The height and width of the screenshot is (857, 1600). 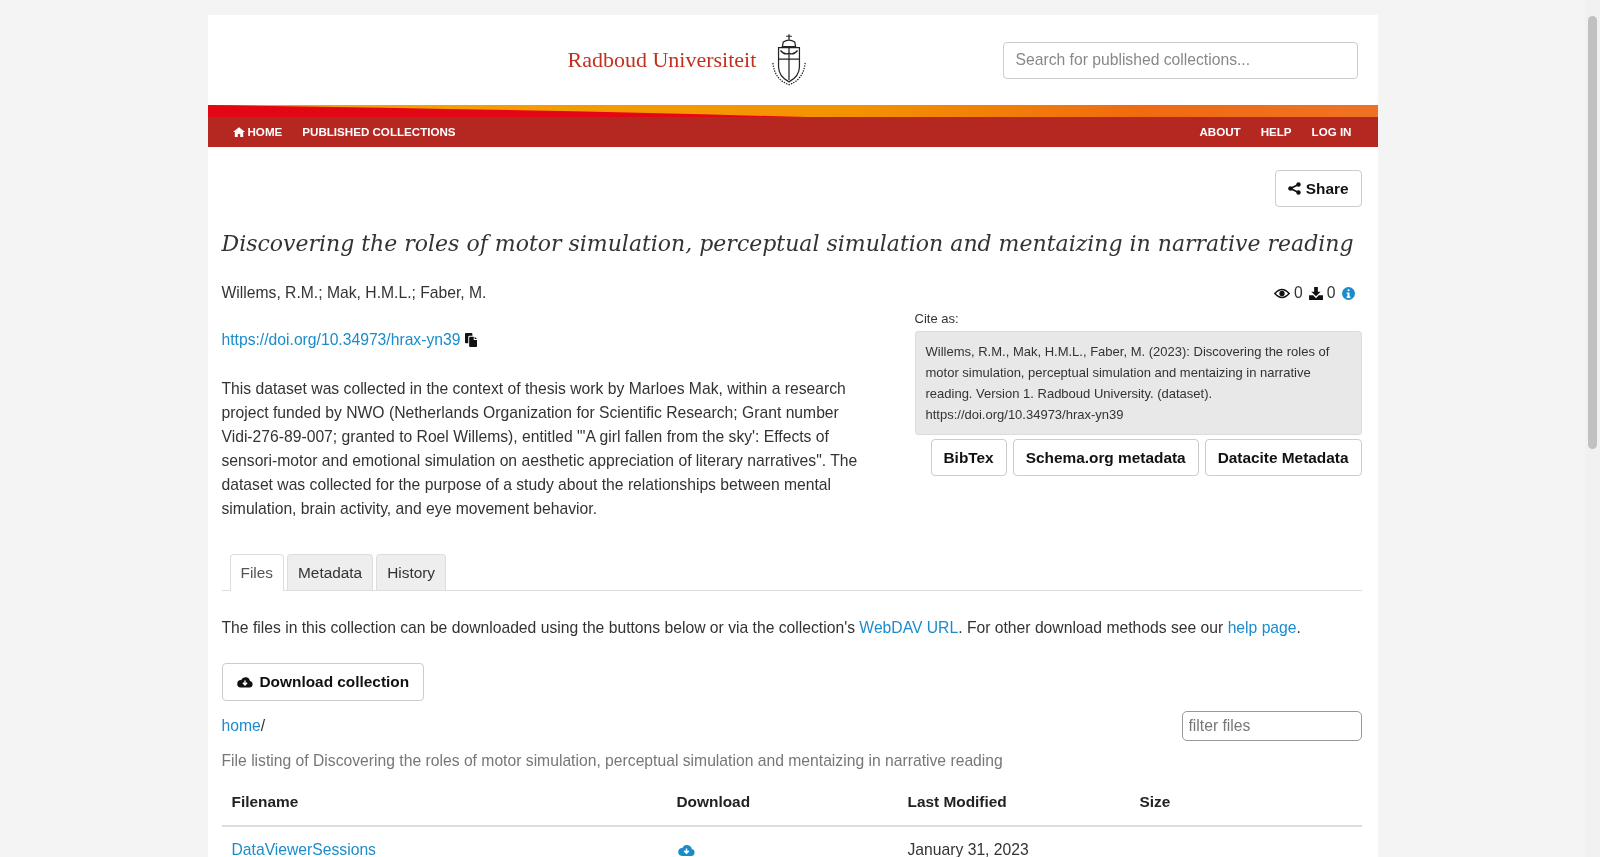 I want to click on view-count: 0, so click(x=1298, y=293).